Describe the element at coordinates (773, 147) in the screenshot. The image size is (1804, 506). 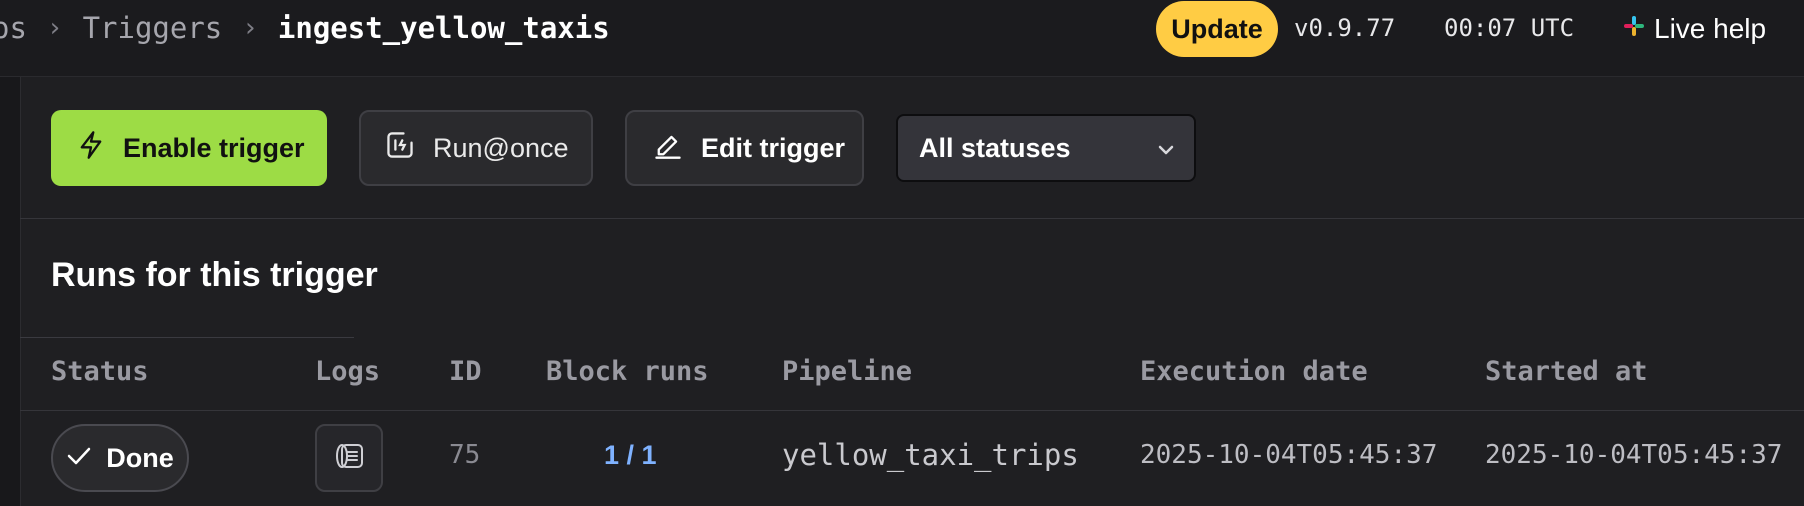
I see `edit-trigger-label: Edit trigger` at that location.